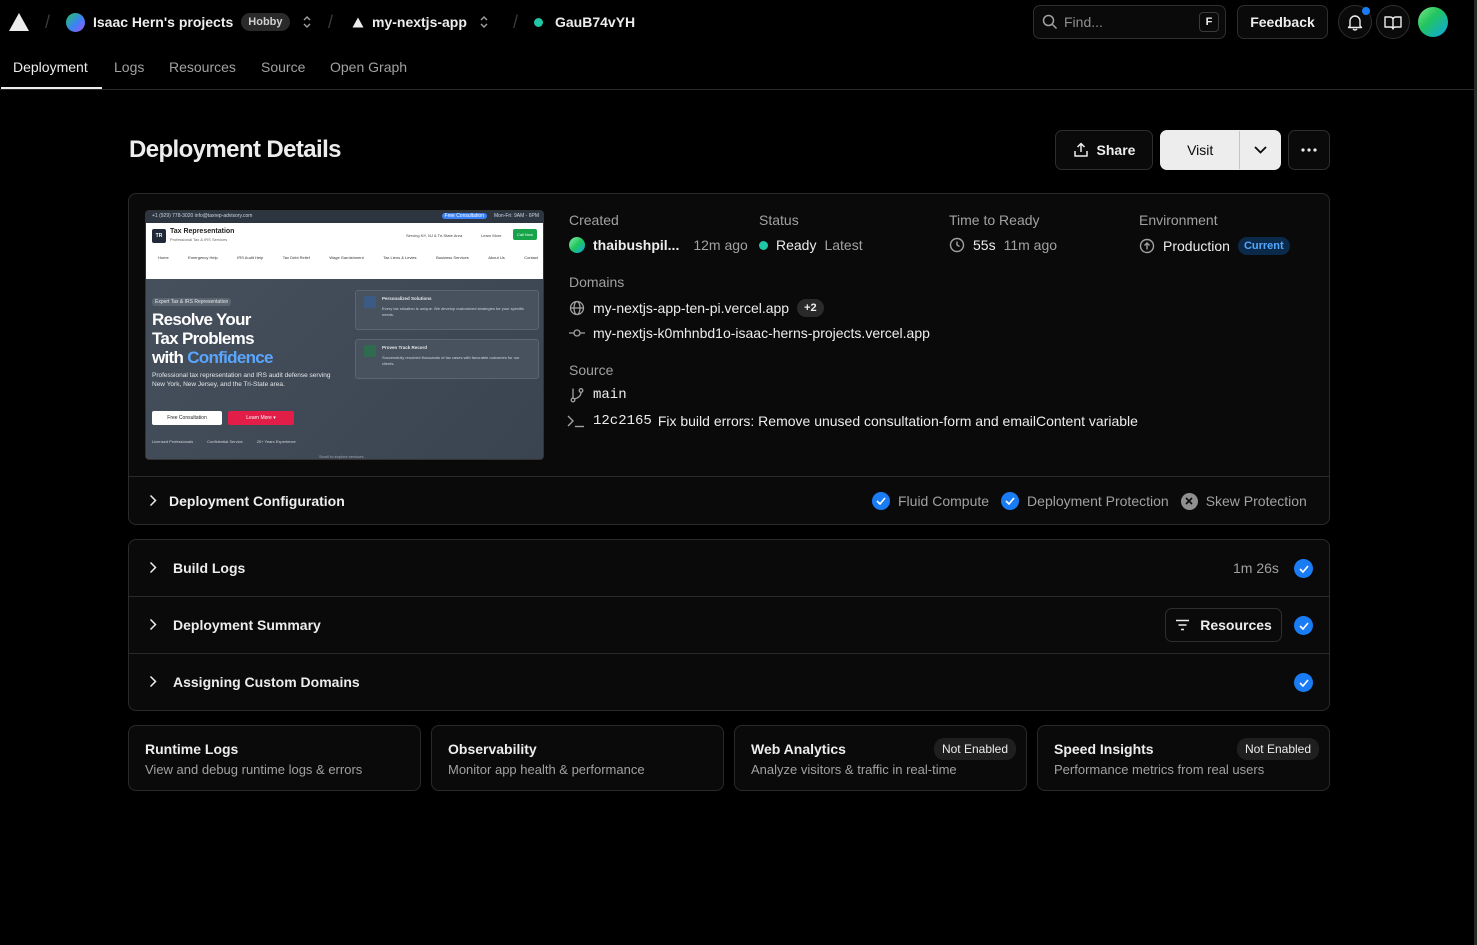  I want to click on project-switcher: my-nextjs-app, so click(420, 22).